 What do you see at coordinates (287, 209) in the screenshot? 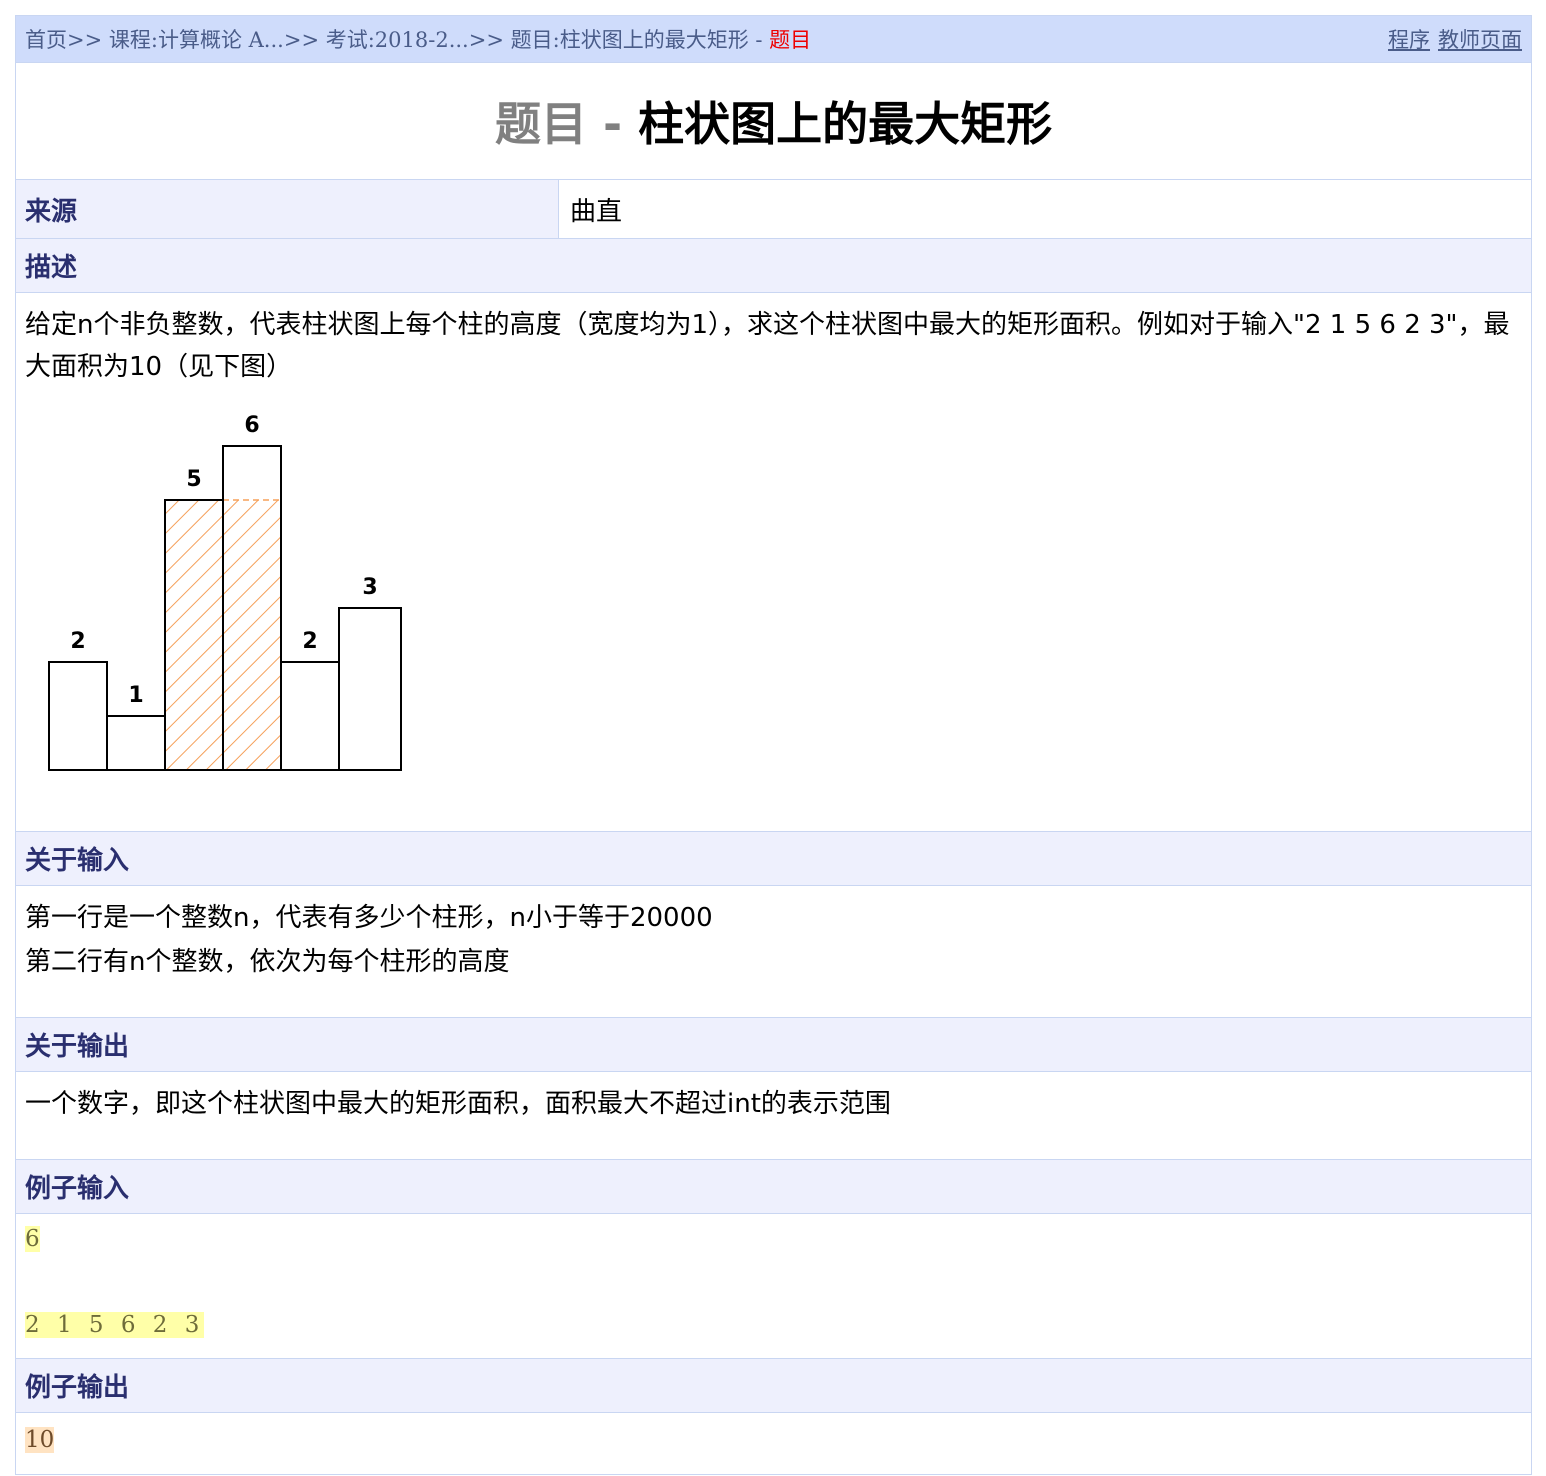
I see `source-label: 来源` at bounding box center [287, 209].